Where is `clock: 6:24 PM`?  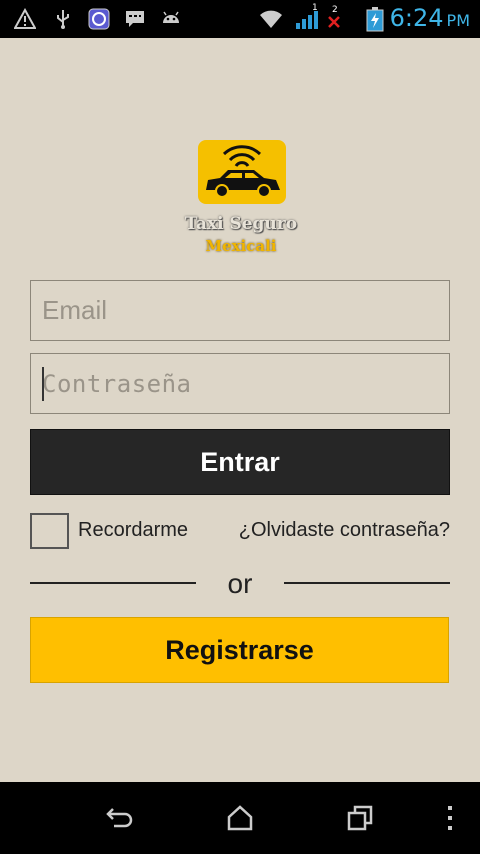
clock: 6:24 PM is located at coordinates (430, 18).